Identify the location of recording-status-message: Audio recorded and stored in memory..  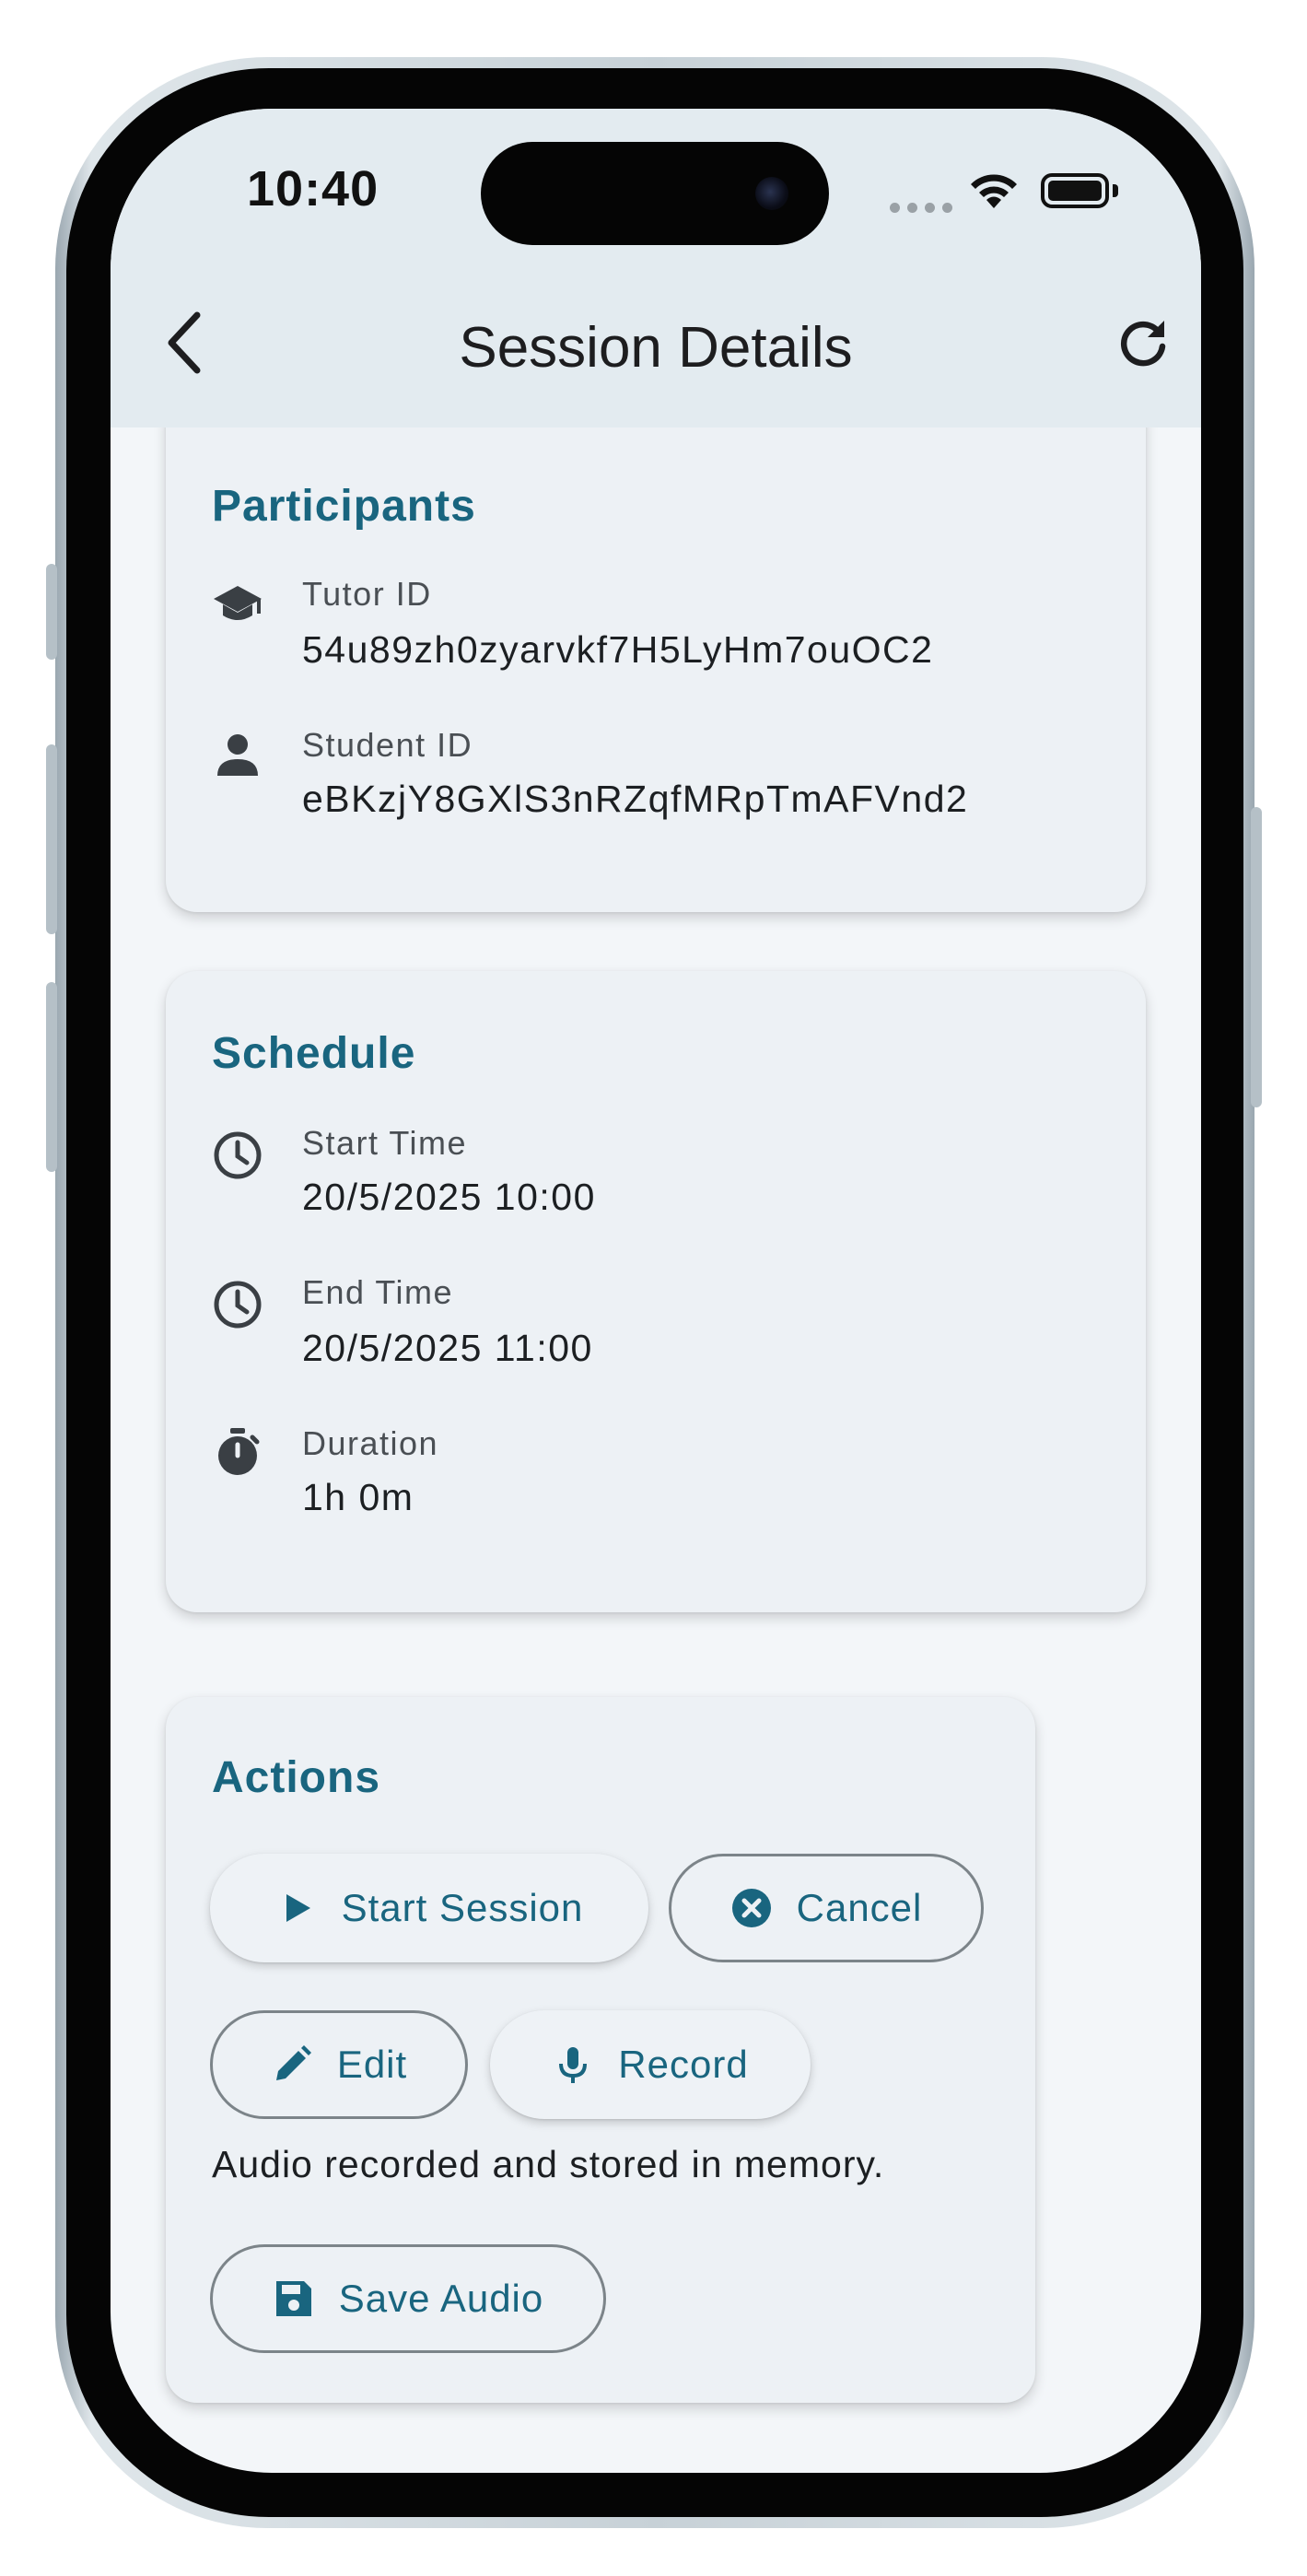
(549, 2164).